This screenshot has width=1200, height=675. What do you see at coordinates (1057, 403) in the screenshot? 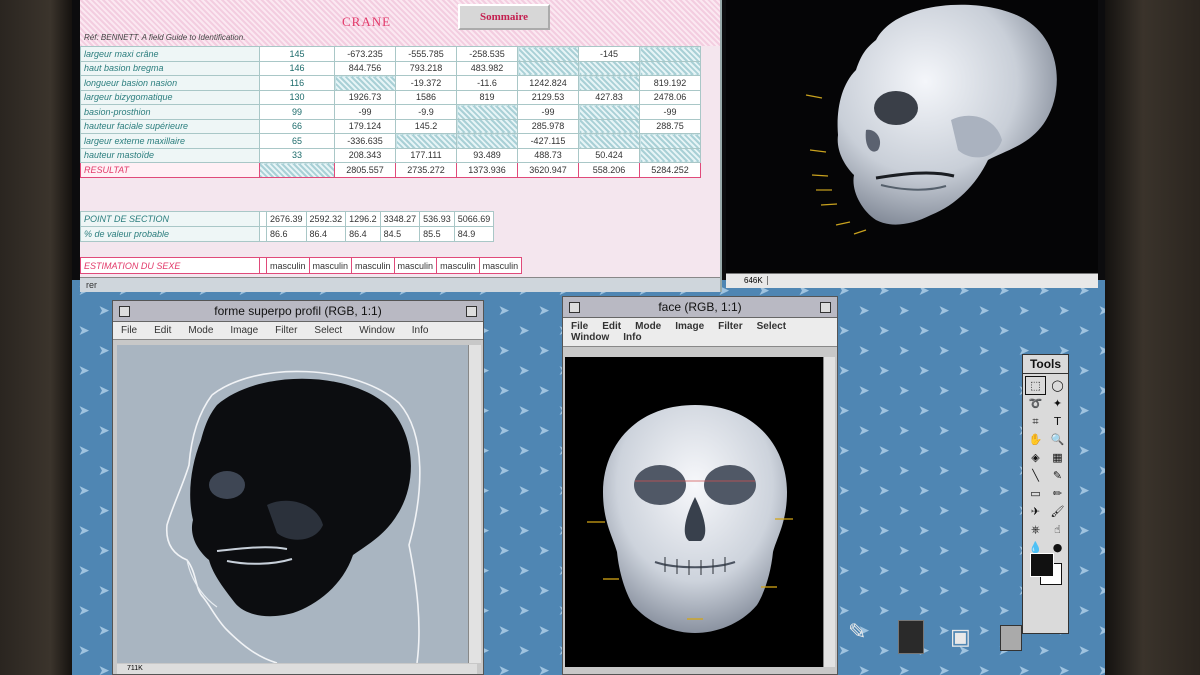
I see `magic-wand-icon: ✦` at bounding box center [1057, 403].